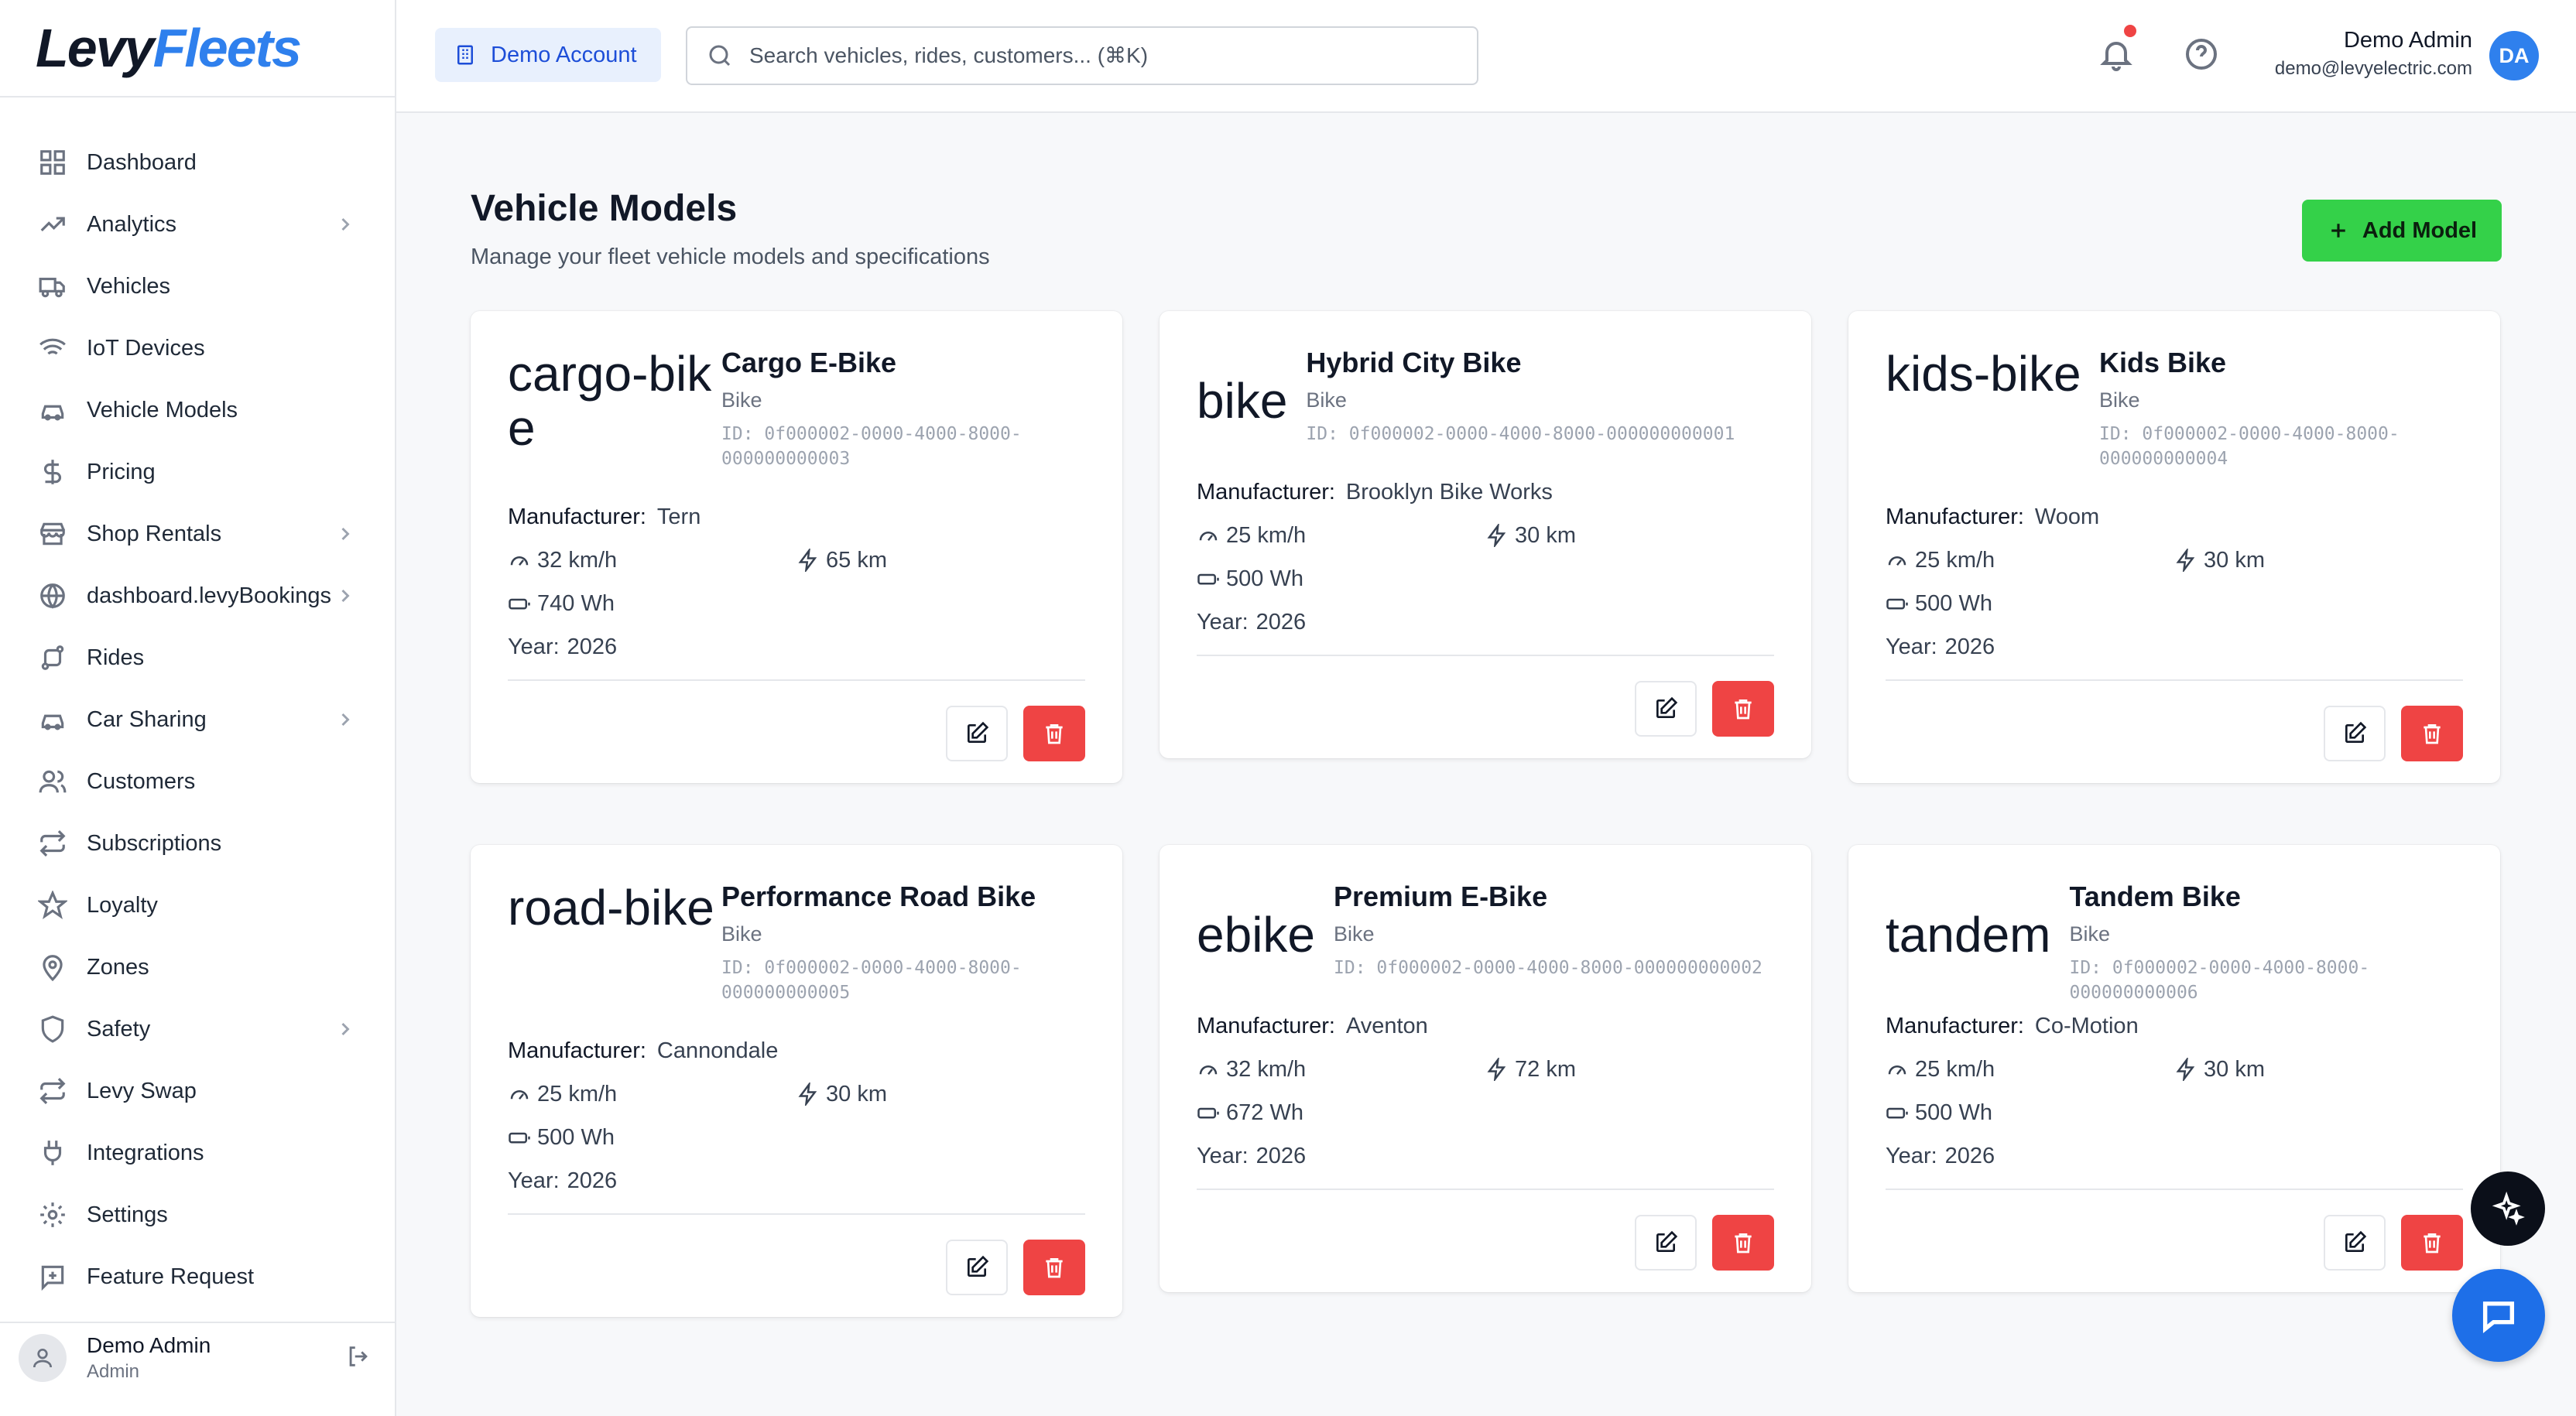  Describe the element at coordinates (2508, 1209) in the screenshot. I see `ai-assistant-button` at that location.